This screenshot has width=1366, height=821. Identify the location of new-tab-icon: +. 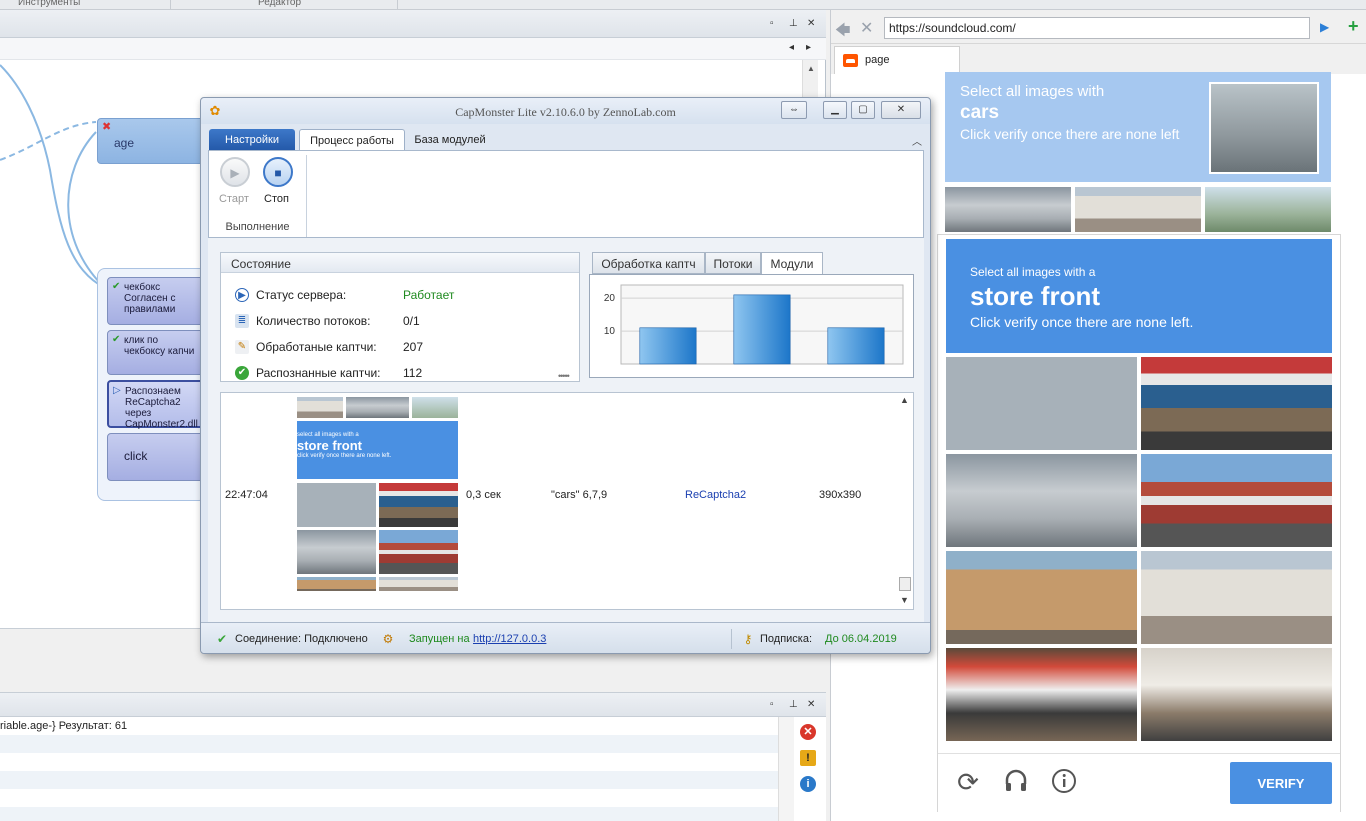
(1353, 26).